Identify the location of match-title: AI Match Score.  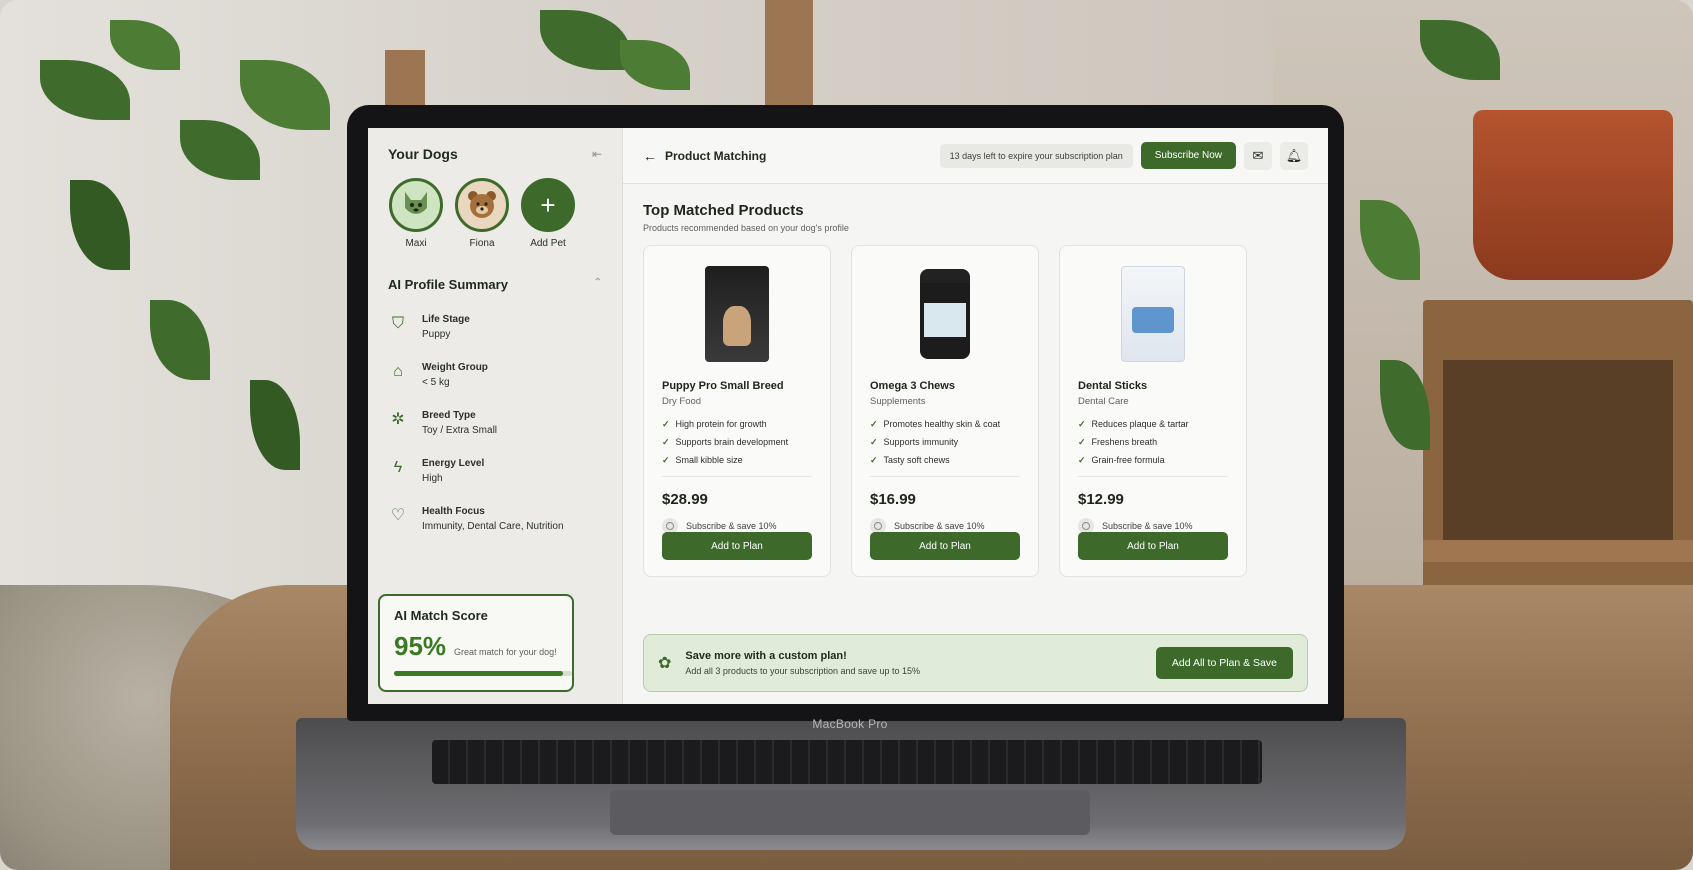
(441, 615).